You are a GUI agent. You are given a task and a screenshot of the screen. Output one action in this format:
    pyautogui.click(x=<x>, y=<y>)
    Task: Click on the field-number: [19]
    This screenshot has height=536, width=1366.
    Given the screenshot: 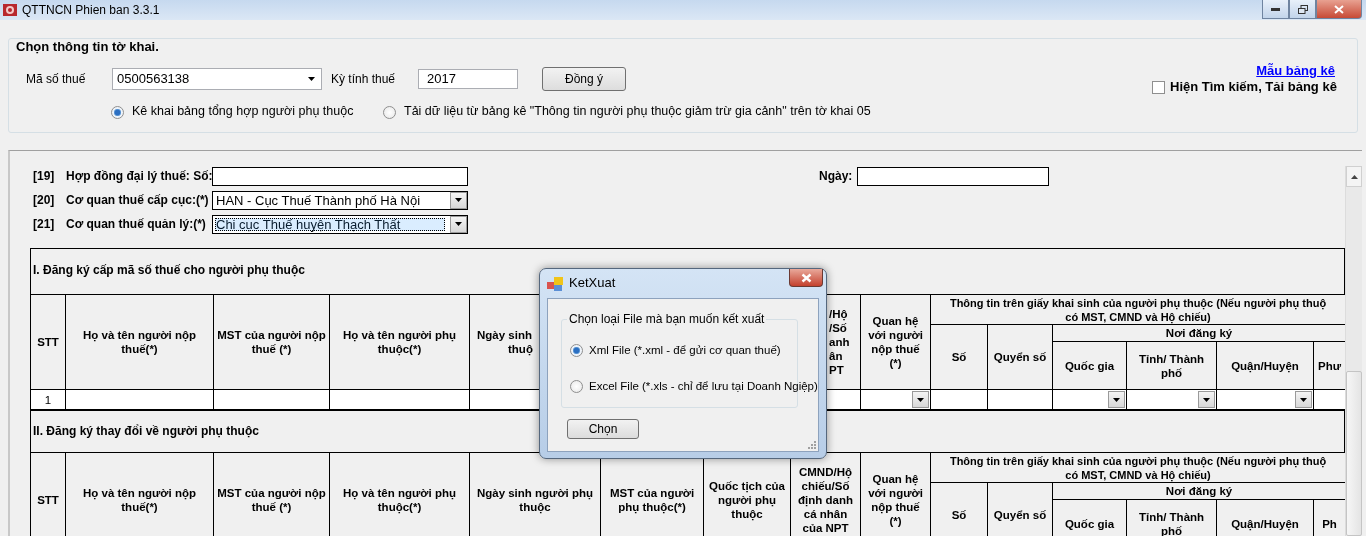 What is the action you would take?
    pyautogui.click(x=44, y=176)
    